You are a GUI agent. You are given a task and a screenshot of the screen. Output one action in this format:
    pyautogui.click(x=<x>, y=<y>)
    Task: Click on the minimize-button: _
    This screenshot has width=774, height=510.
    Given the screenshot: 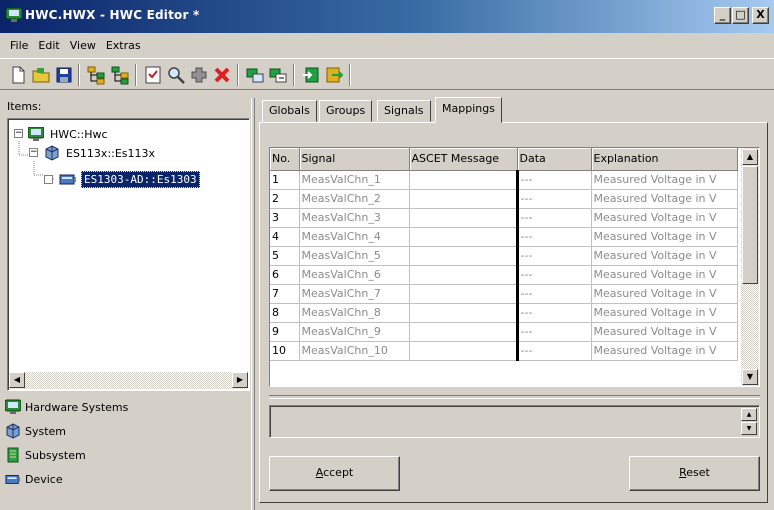 What is the action you would take?
    pyautogui.click(x=722, y=15)
    